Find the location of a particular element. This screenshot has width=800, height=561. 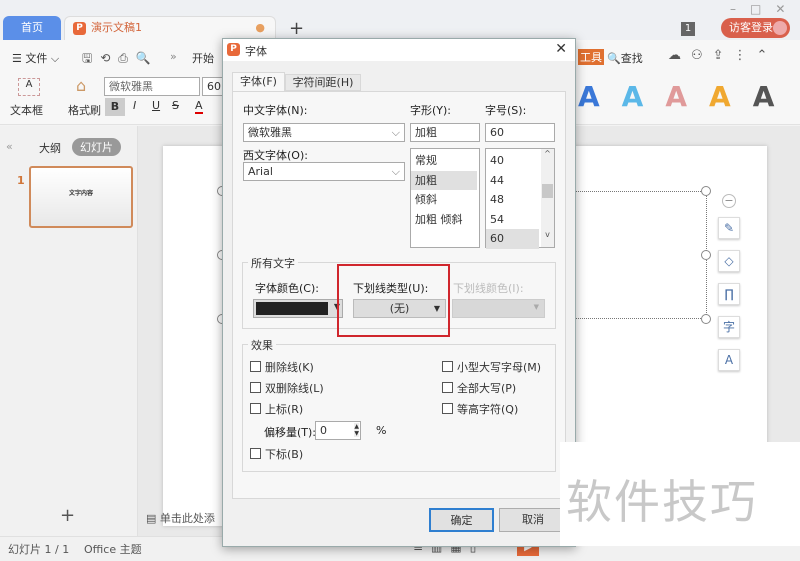

login-button: 访客登录 is located at coordinates (755, 28).